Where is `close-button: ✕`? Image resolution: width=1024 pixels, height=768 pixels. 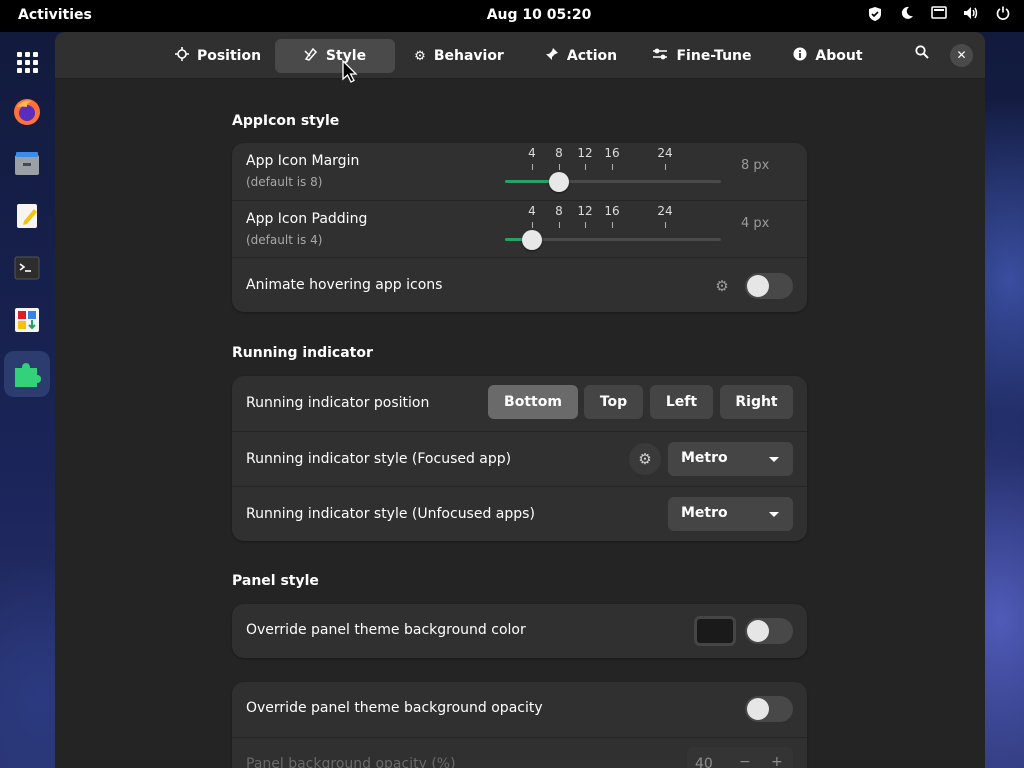
close-button: ✕ is located at coordinates (961, 55).